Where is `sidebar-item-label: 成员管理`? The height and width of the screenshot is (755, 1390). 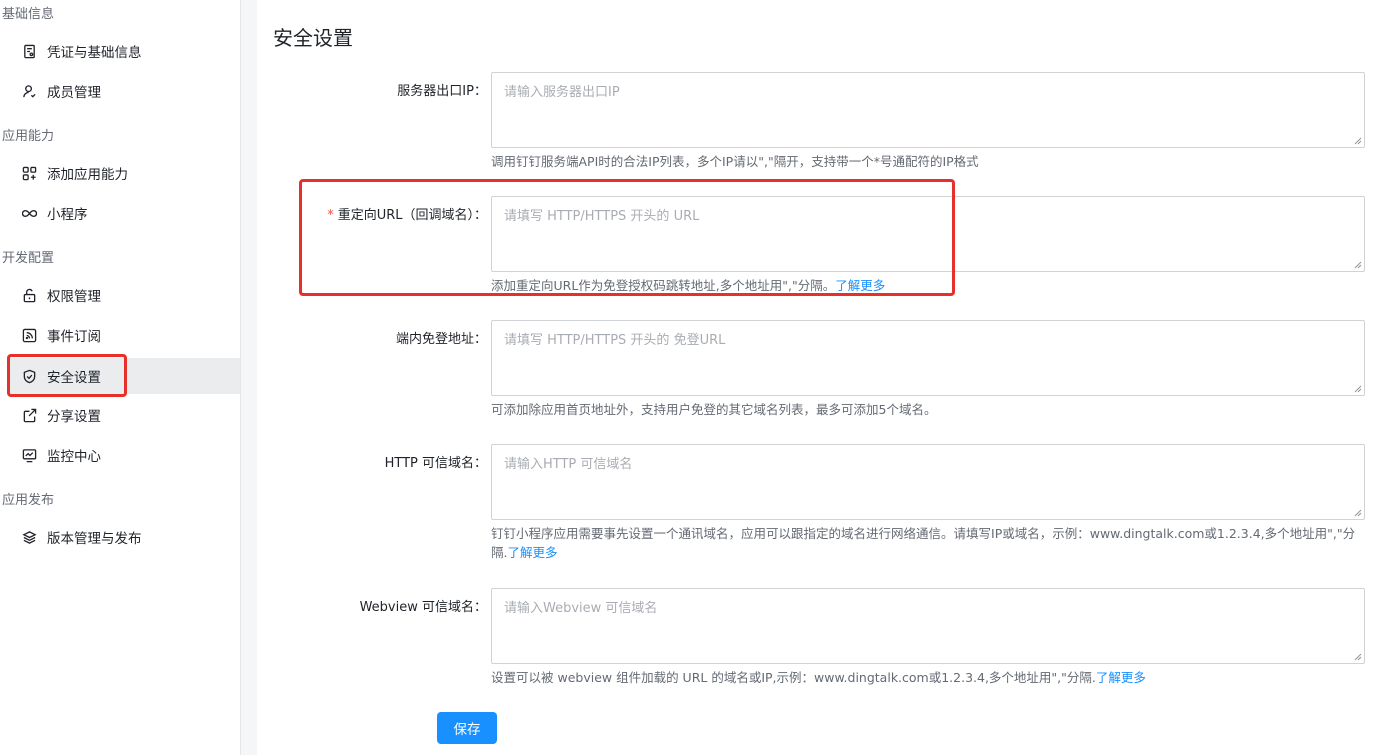 sidebar-item-label: 成员管理 is located at coordinates (74, 93).